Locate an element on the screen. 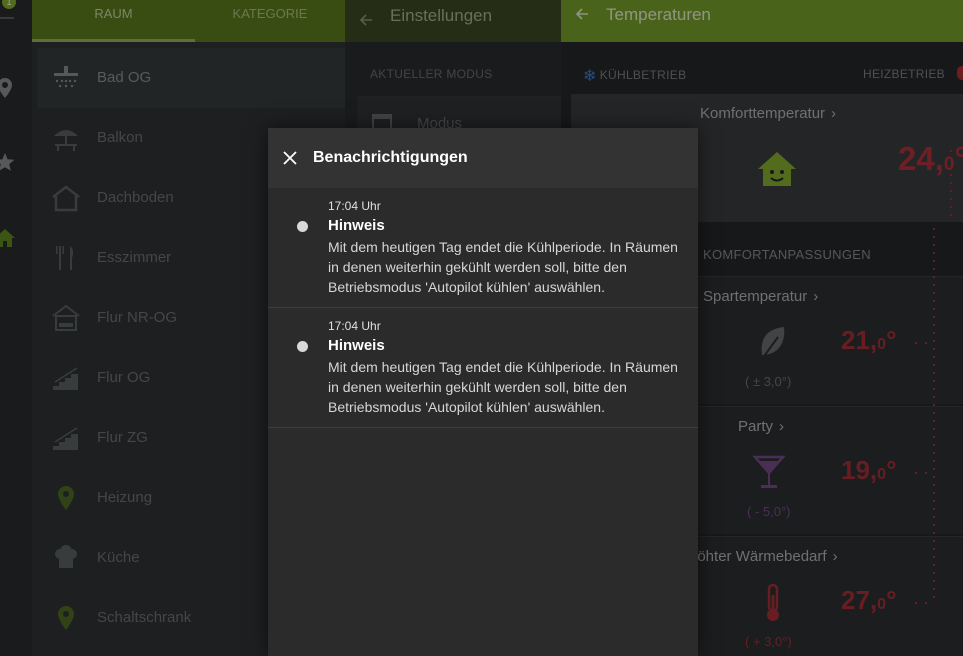 The width and height of the screenshot is (963, 656). dialog-header: Benachrichtigungen is located at coordinates (483, 158).